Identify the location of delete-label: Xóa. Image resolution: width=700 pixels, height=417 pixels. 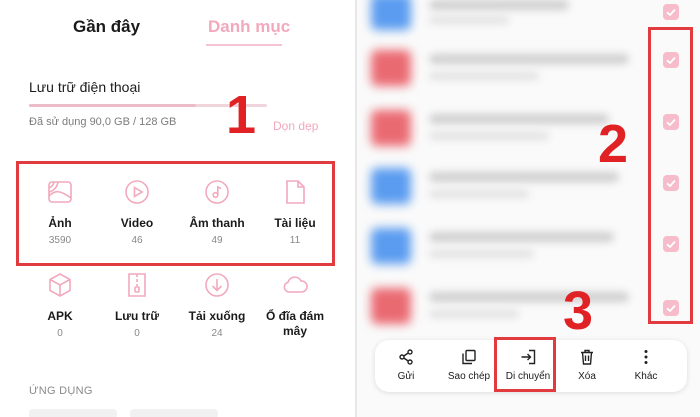
(587, 376).